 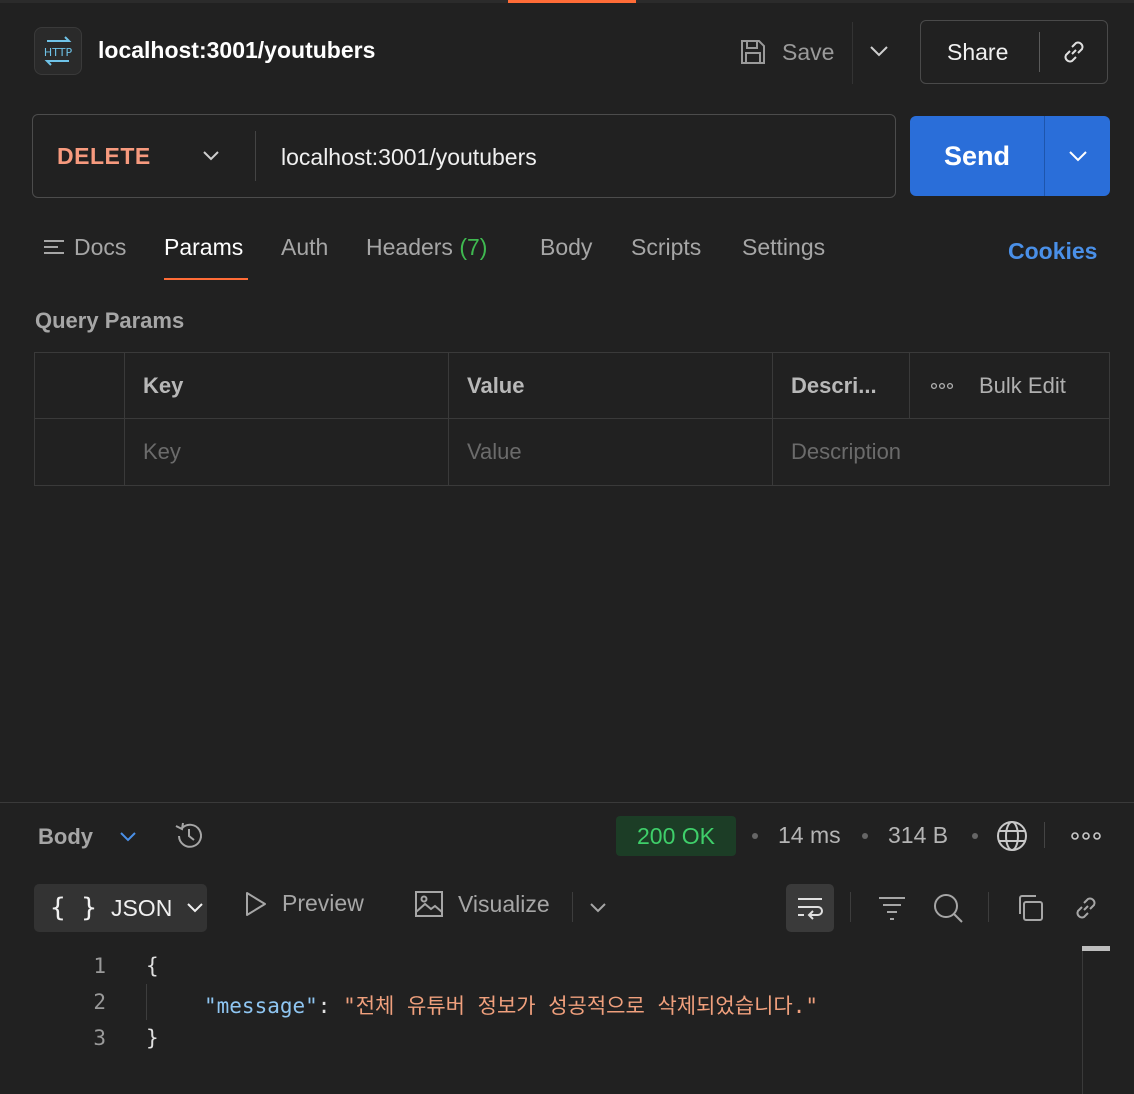 I want to click on response-format-select: { } JSON, so click(x=120, y=908).